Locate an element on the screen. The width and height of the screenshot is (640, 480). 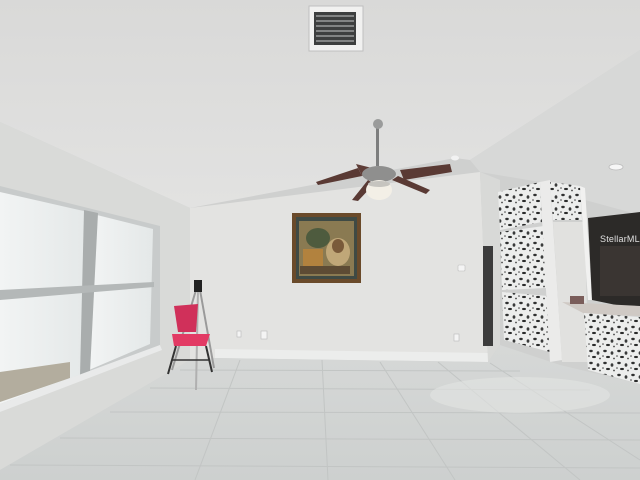
kitchen-cabinet is located at coordinates (620, 271).